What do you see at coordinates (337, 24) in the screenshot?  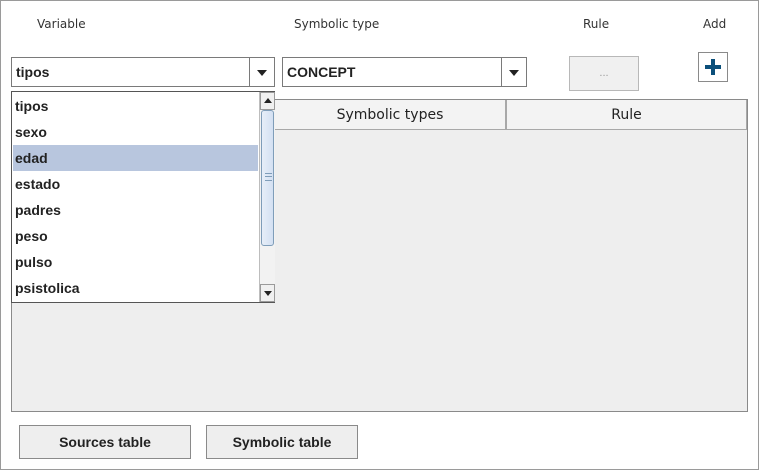 I see `symbolic-type-header: Symbolic type` at bounding box center [337, 24].